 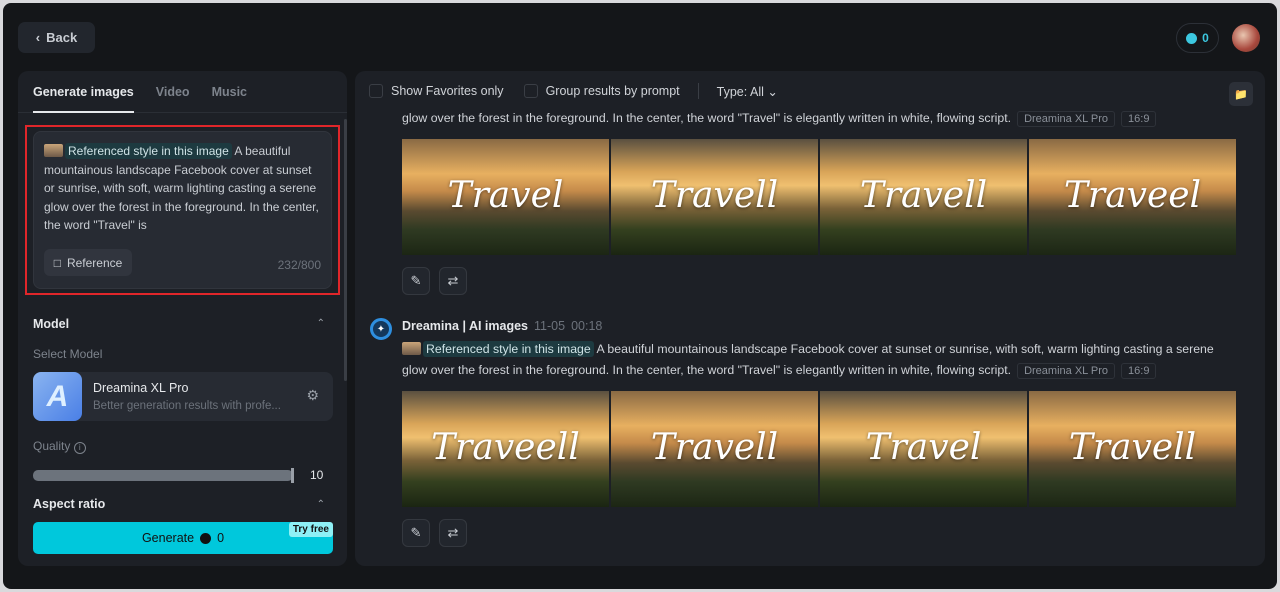 I want to click on model-logo: A, so click(x=57, y=396).